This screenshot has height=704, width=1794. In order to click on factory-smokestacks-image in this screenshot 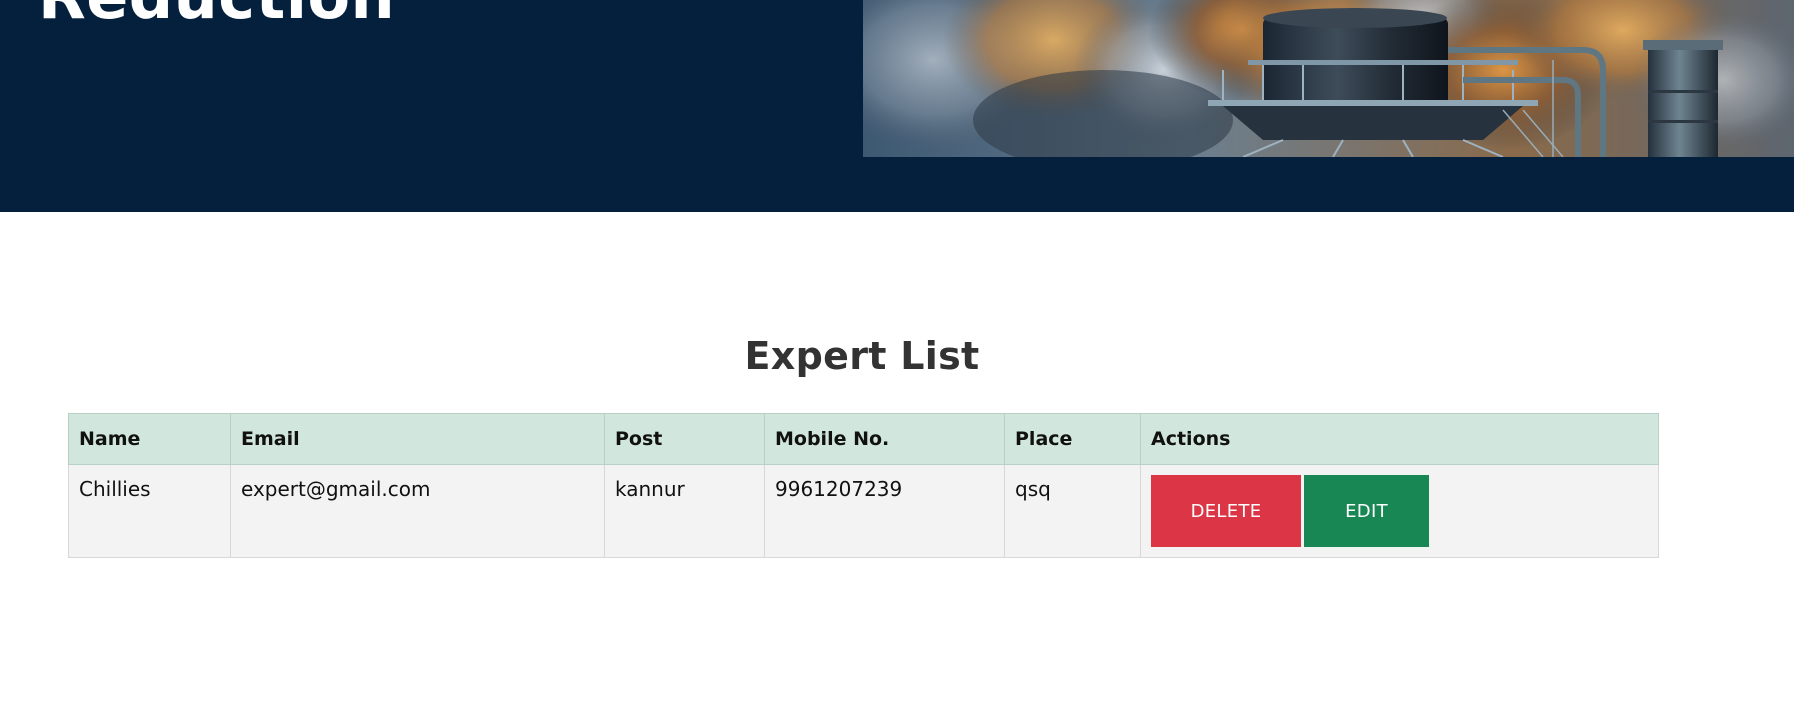, I will do `click(1328, 78)`.